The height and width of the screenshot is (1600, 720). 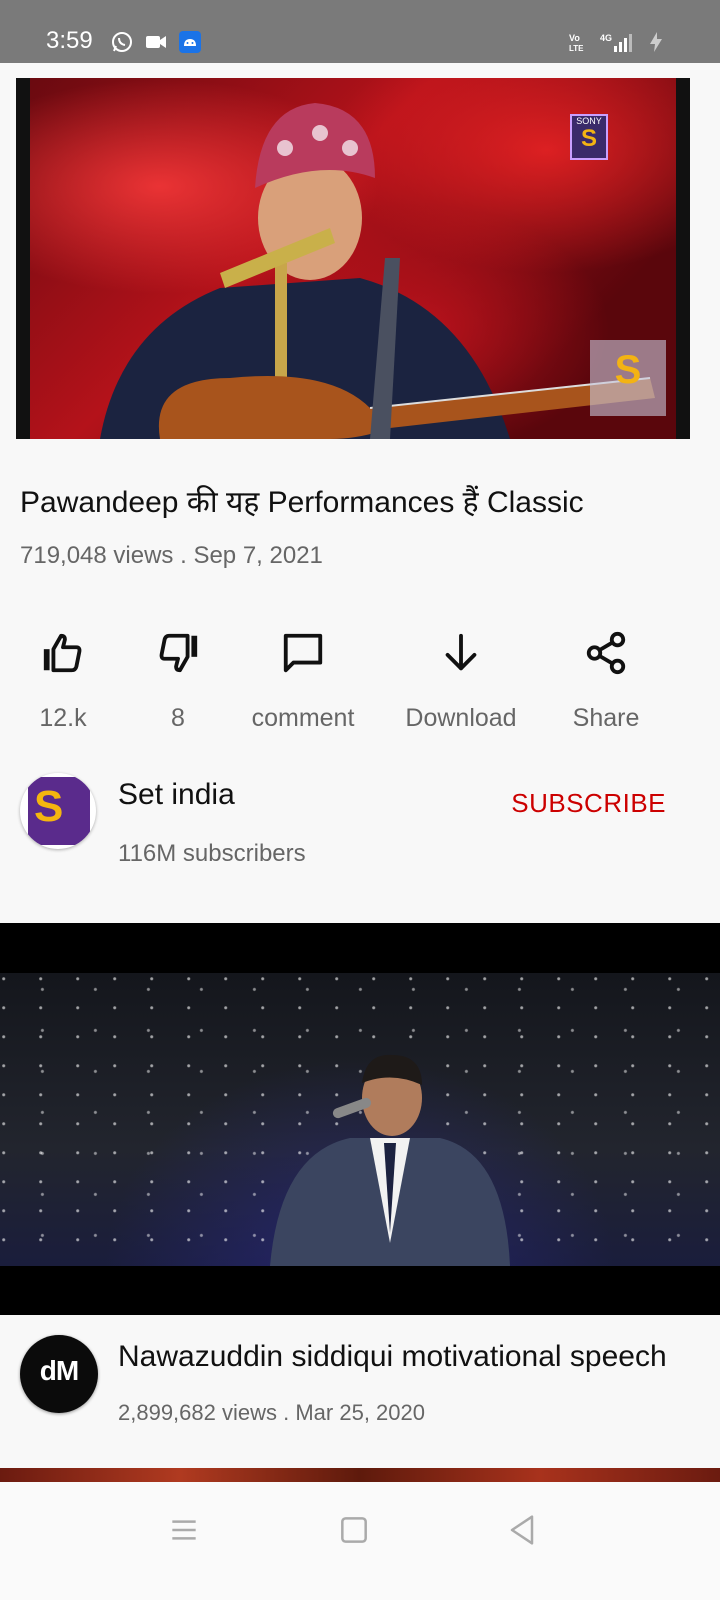 I want to click on next-video-avatar-text: dM, so click(x=59, y=1370).